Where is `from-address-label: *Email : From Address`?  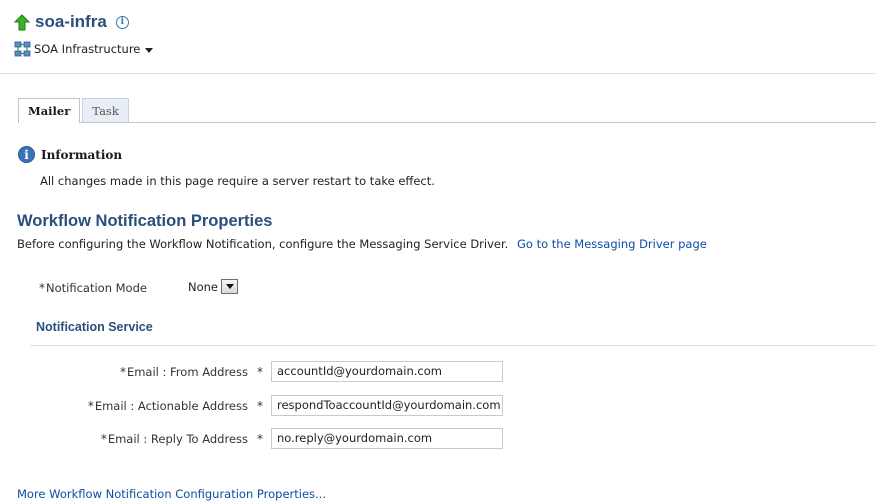
from-address-label: *Email : From Address is located at coordinates (133, 372).